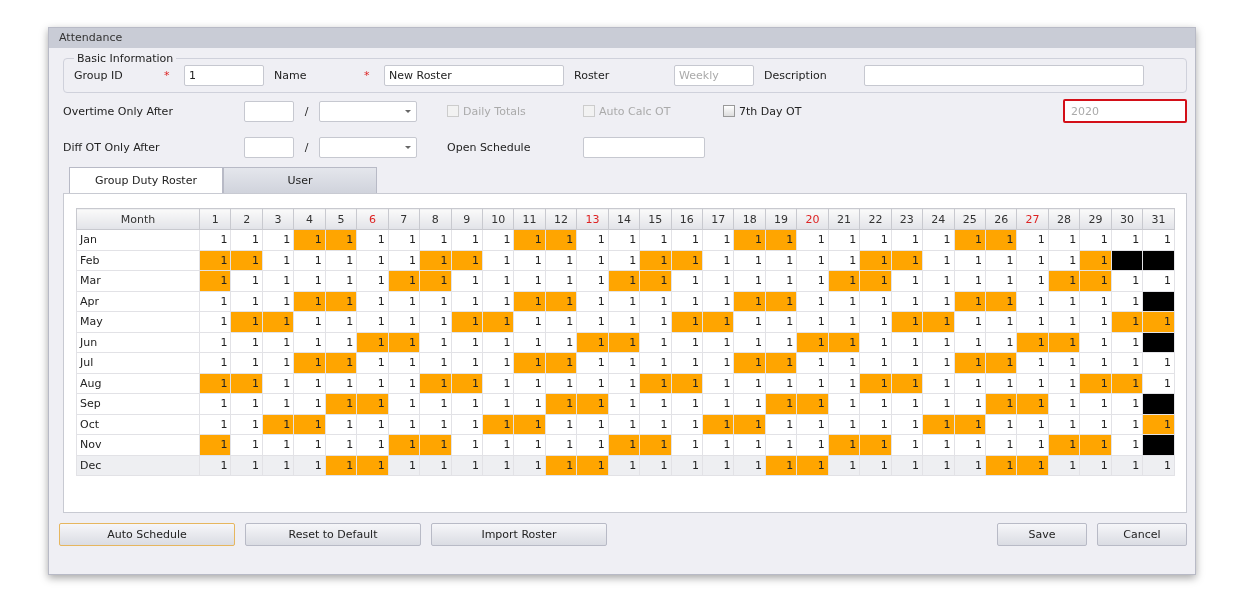  I want to click on month-cell: Apr, so click(138, 301).